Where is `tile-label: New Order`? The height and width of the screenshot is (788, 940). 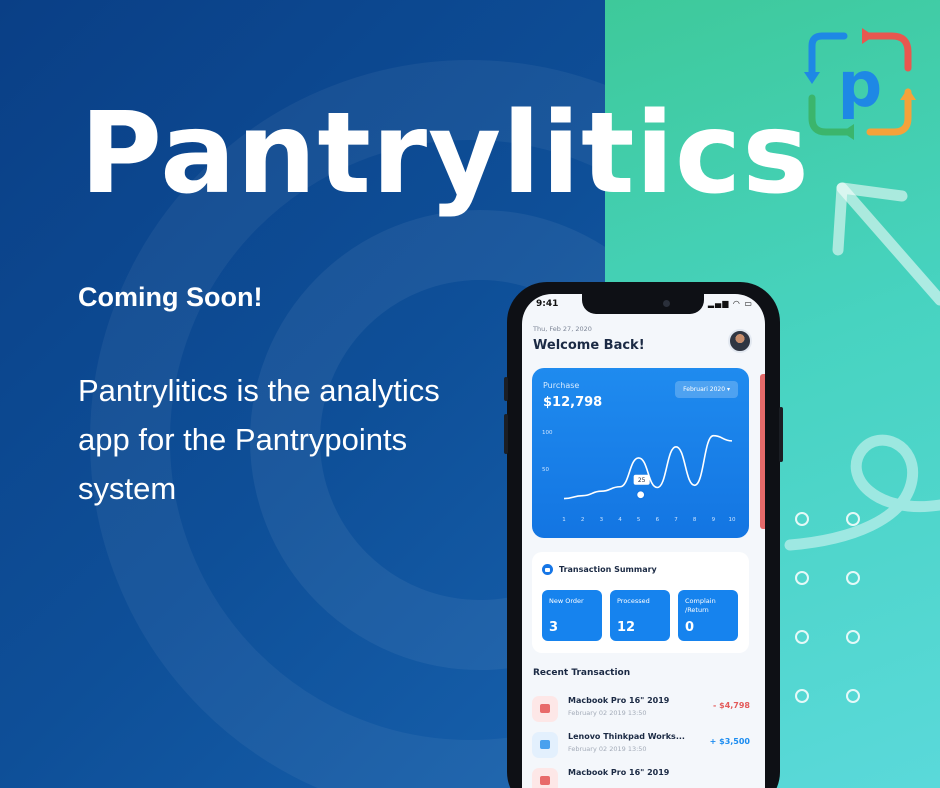 tile-label: New Order is located at coordinates (566, 601).